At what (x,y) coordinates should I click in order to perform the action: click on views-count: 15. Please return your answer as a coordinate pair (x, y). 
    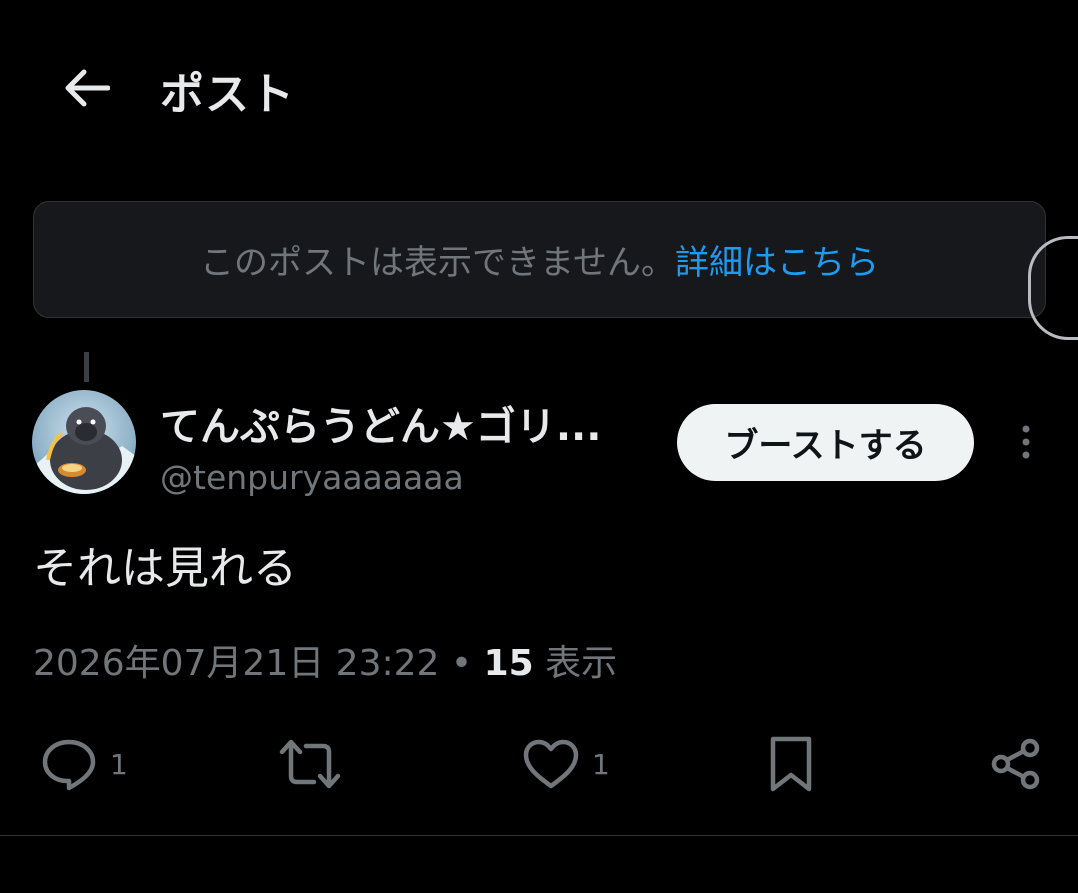
    Looking at the image, I should click on (508, 663).